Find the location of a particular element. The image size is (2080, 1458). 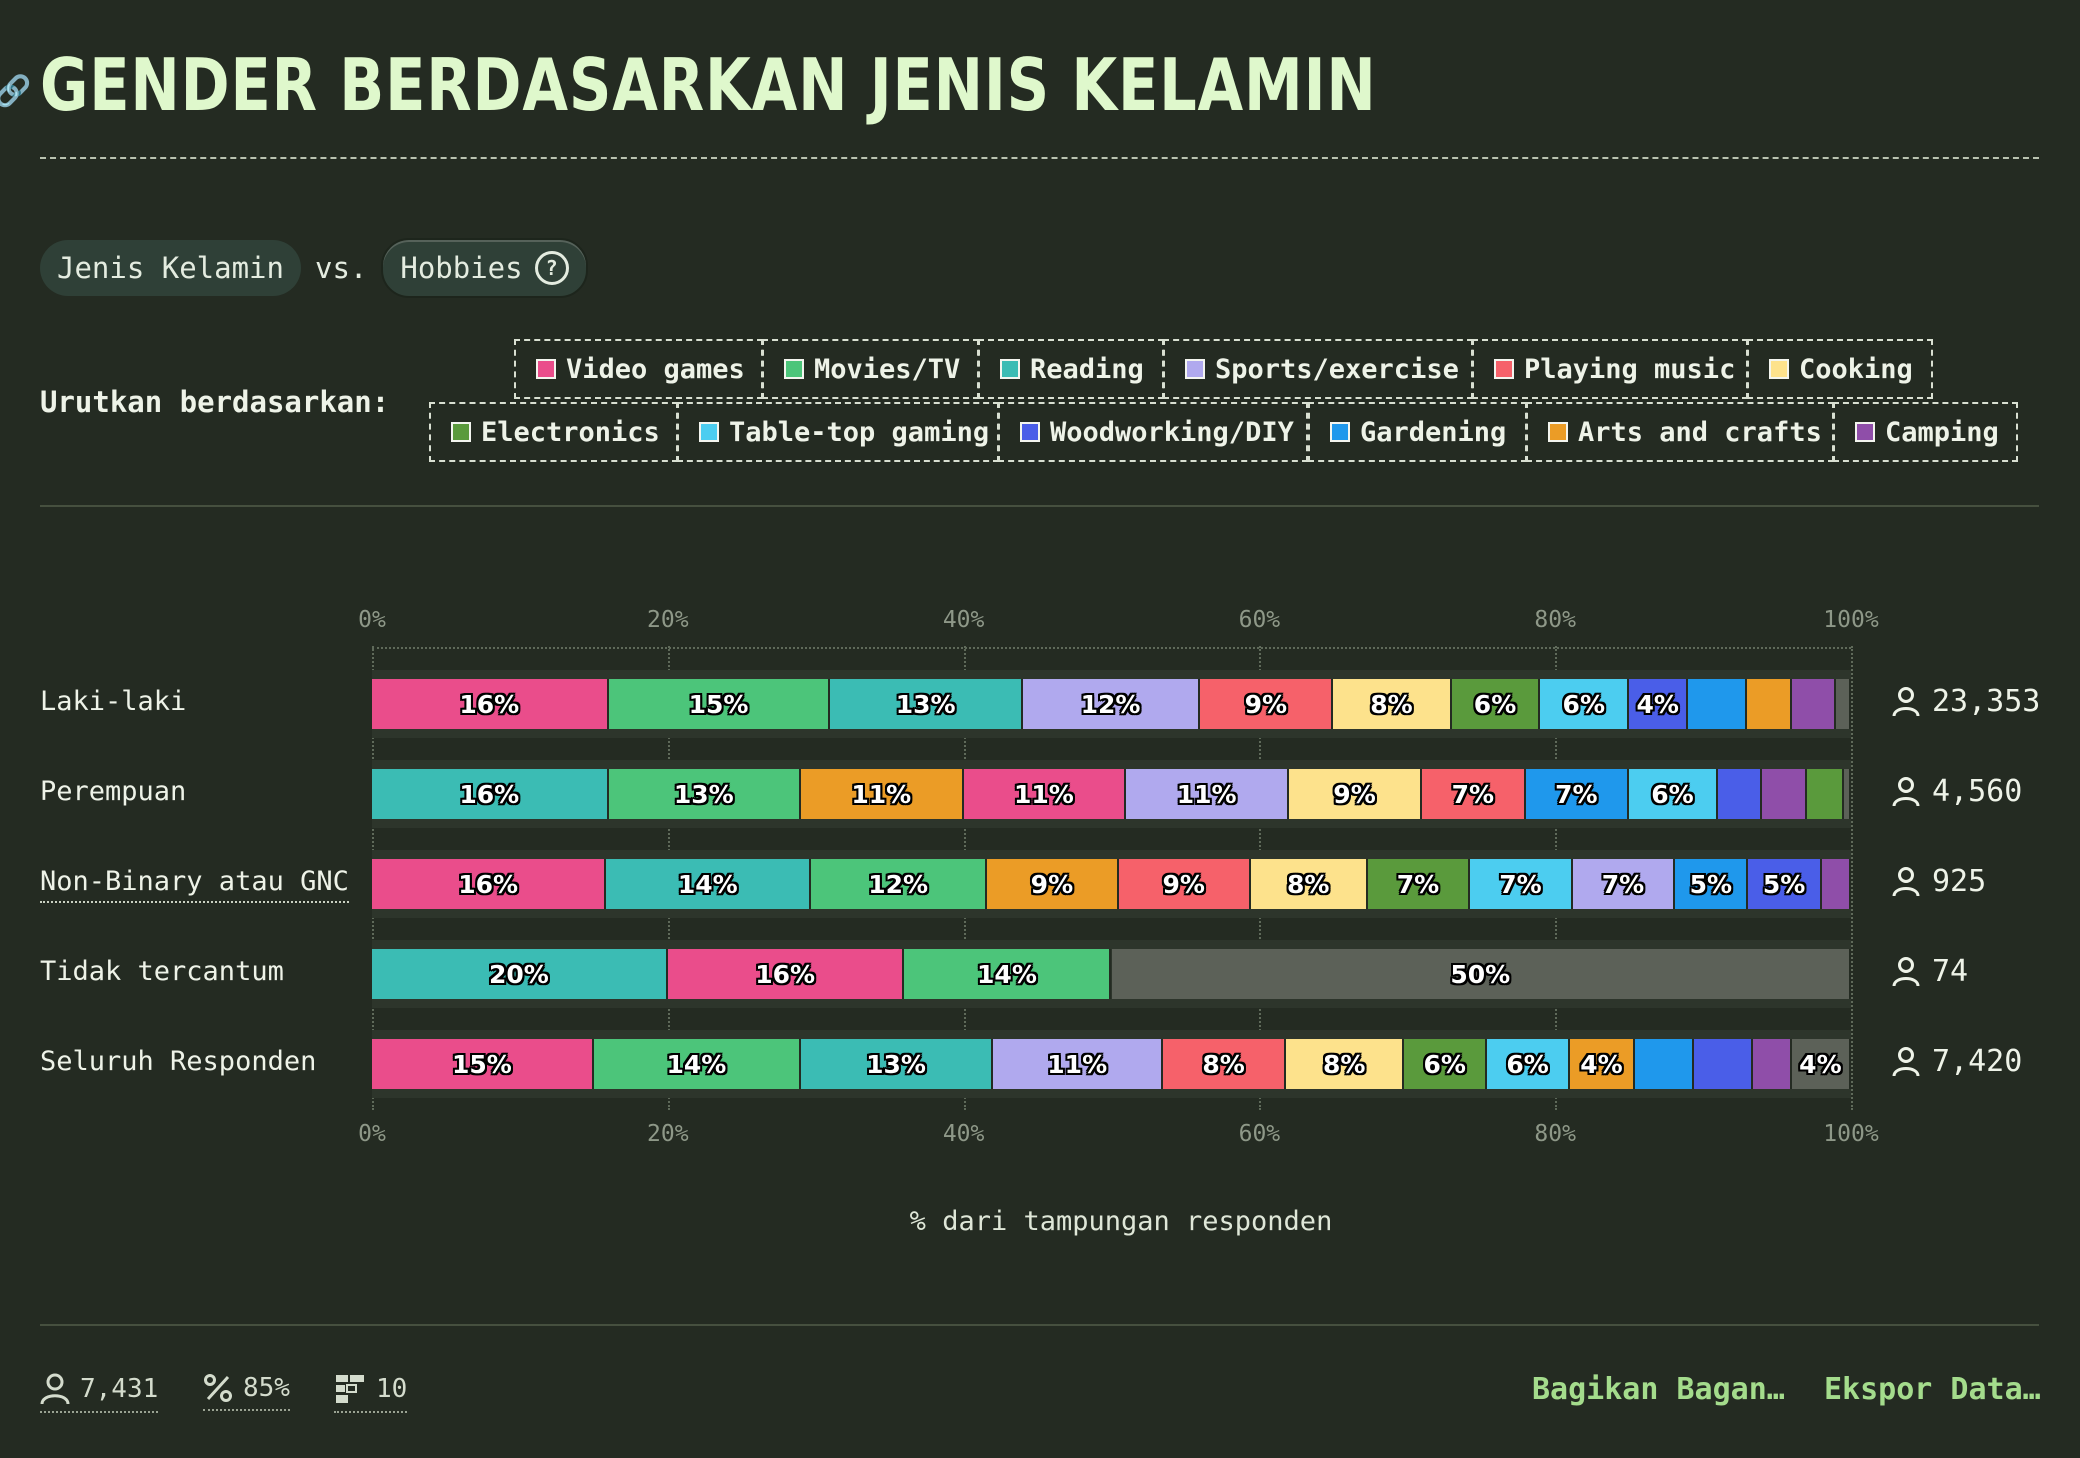

sort-chip-video-games: Video games is located at coordinates (638, 369).